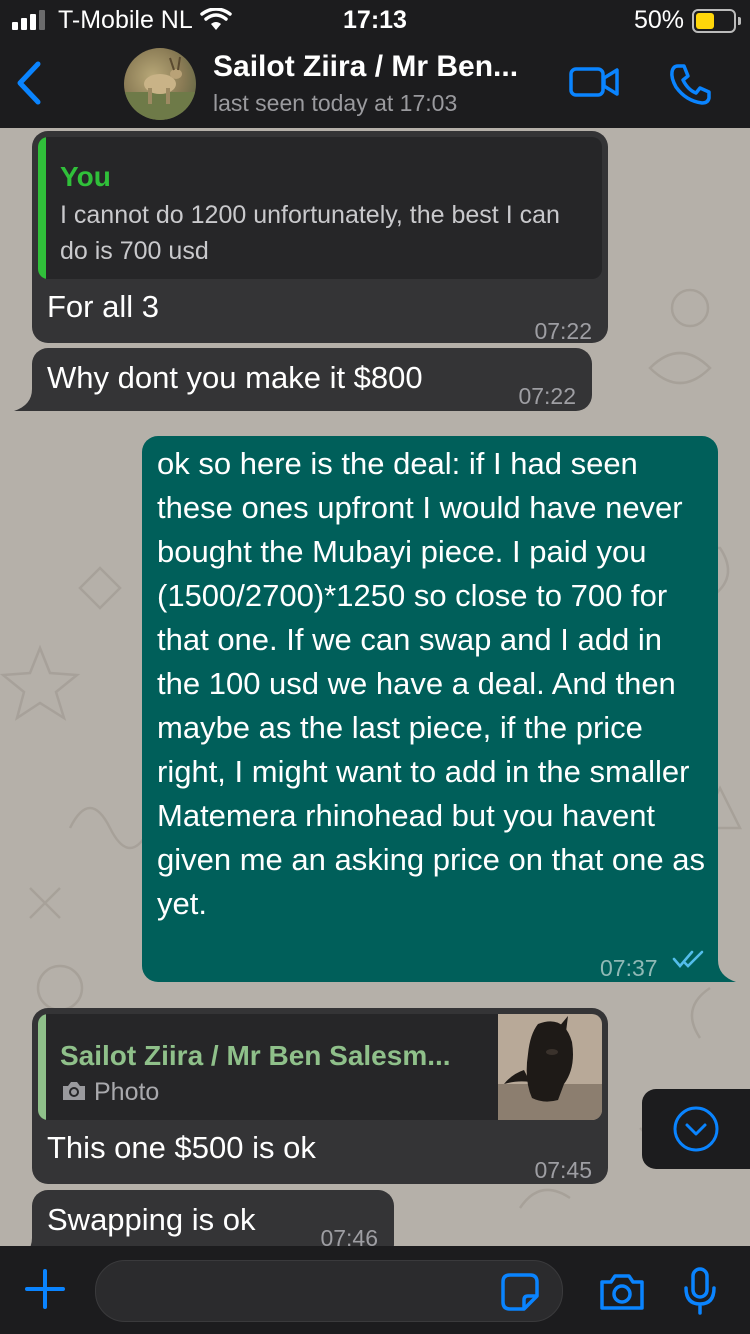 The width and height of the screenshot is (750, 1334). I want to click on message-time: 07:37, so click(629, 968).